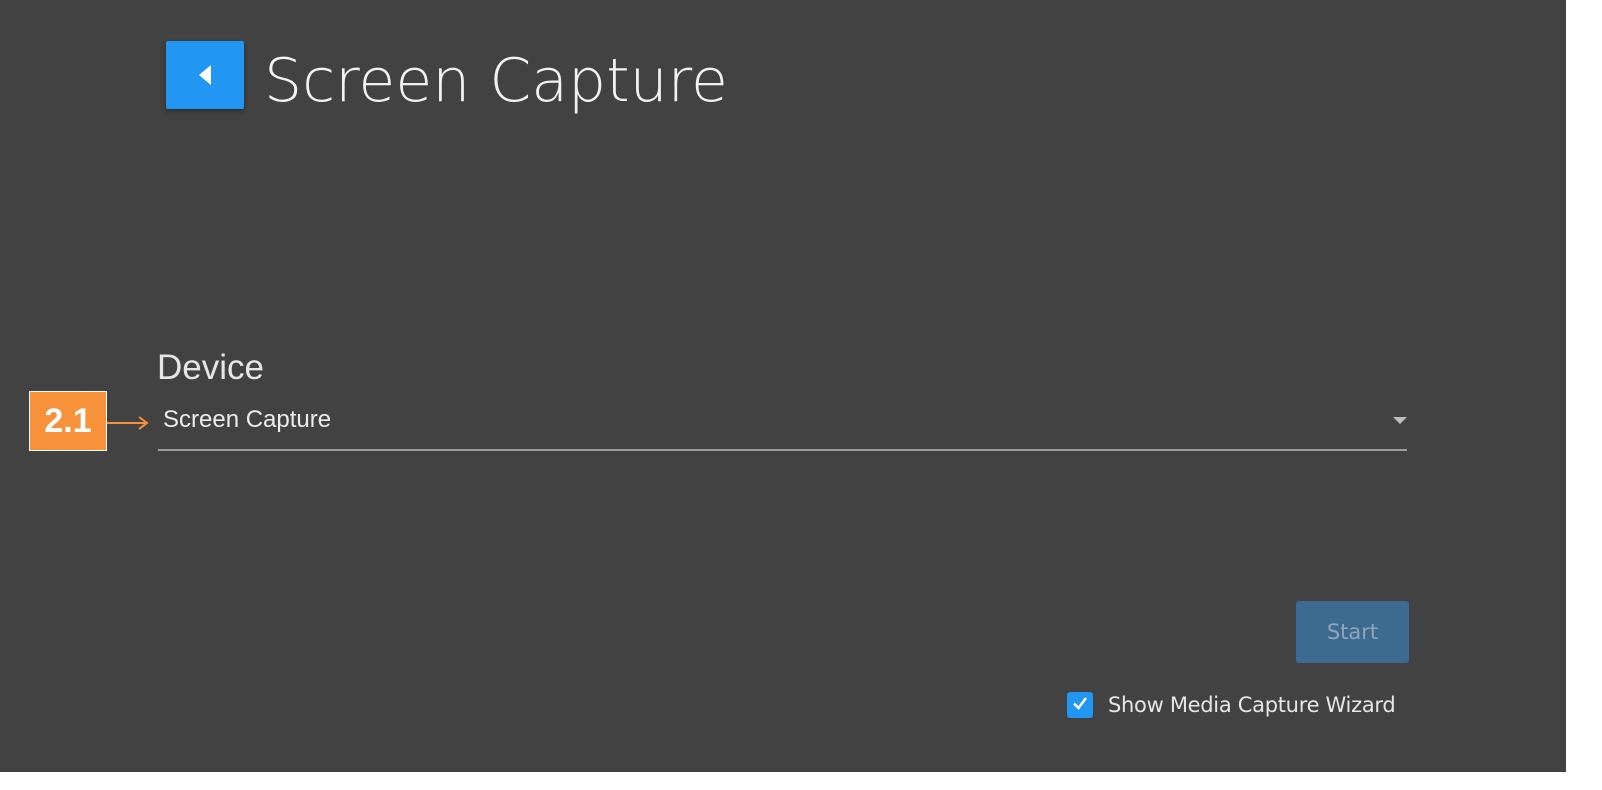 This screenshot has width=1602, height=790. I want to click on show-wizard-label: Show Media Capture Wizard, so click(1252, 705).